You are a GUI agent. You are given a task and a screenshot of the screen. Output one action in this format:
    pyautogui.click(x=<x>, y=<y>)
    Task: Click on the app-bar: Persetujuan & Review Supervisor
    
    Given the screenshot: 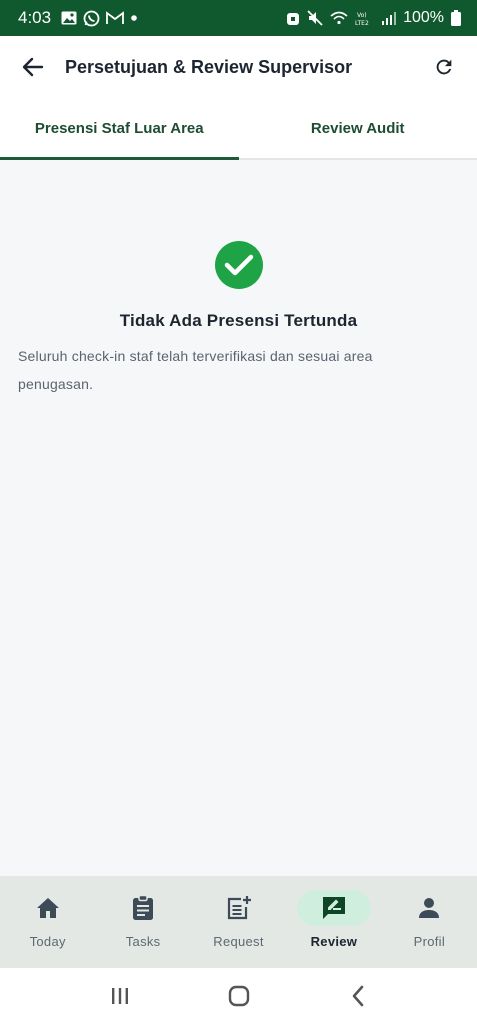 What is the action you would take?
    pyautogui.click(x=238, y=67)
    